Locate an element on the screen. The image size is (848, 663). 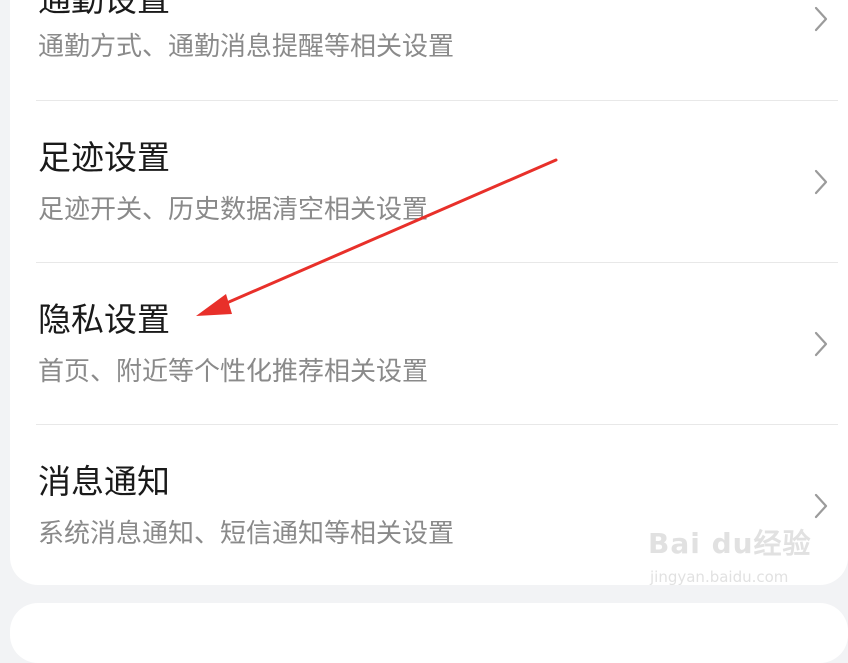
watermark: Bai du经验 jingyan.baidu.com is located at coordinates (729, 557).